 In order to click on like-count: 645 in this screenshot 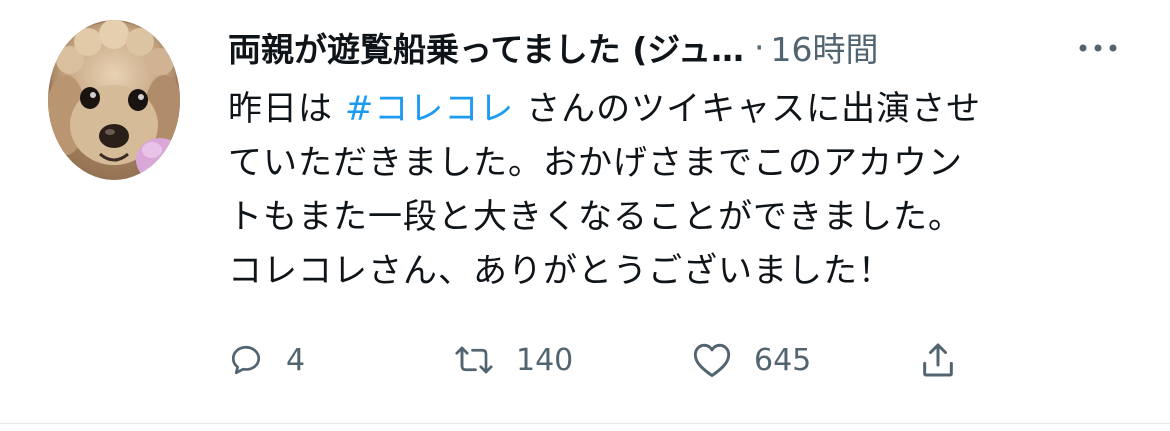, I will do `click(783, 360)`.